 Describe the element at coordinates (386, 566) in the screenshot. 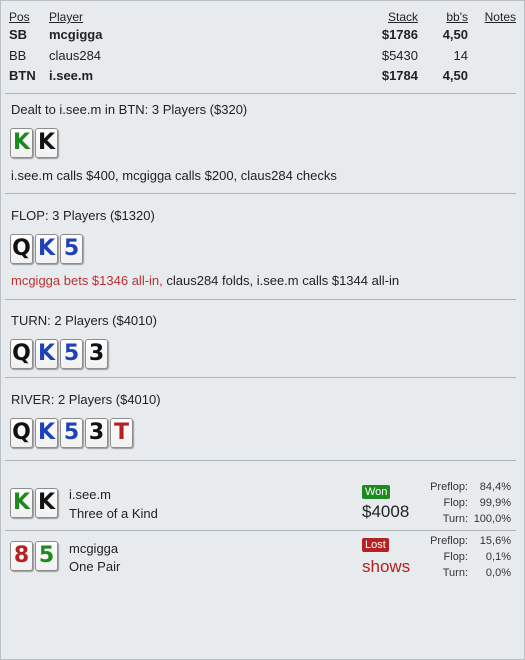

I see `shows-label: shows` at that location.